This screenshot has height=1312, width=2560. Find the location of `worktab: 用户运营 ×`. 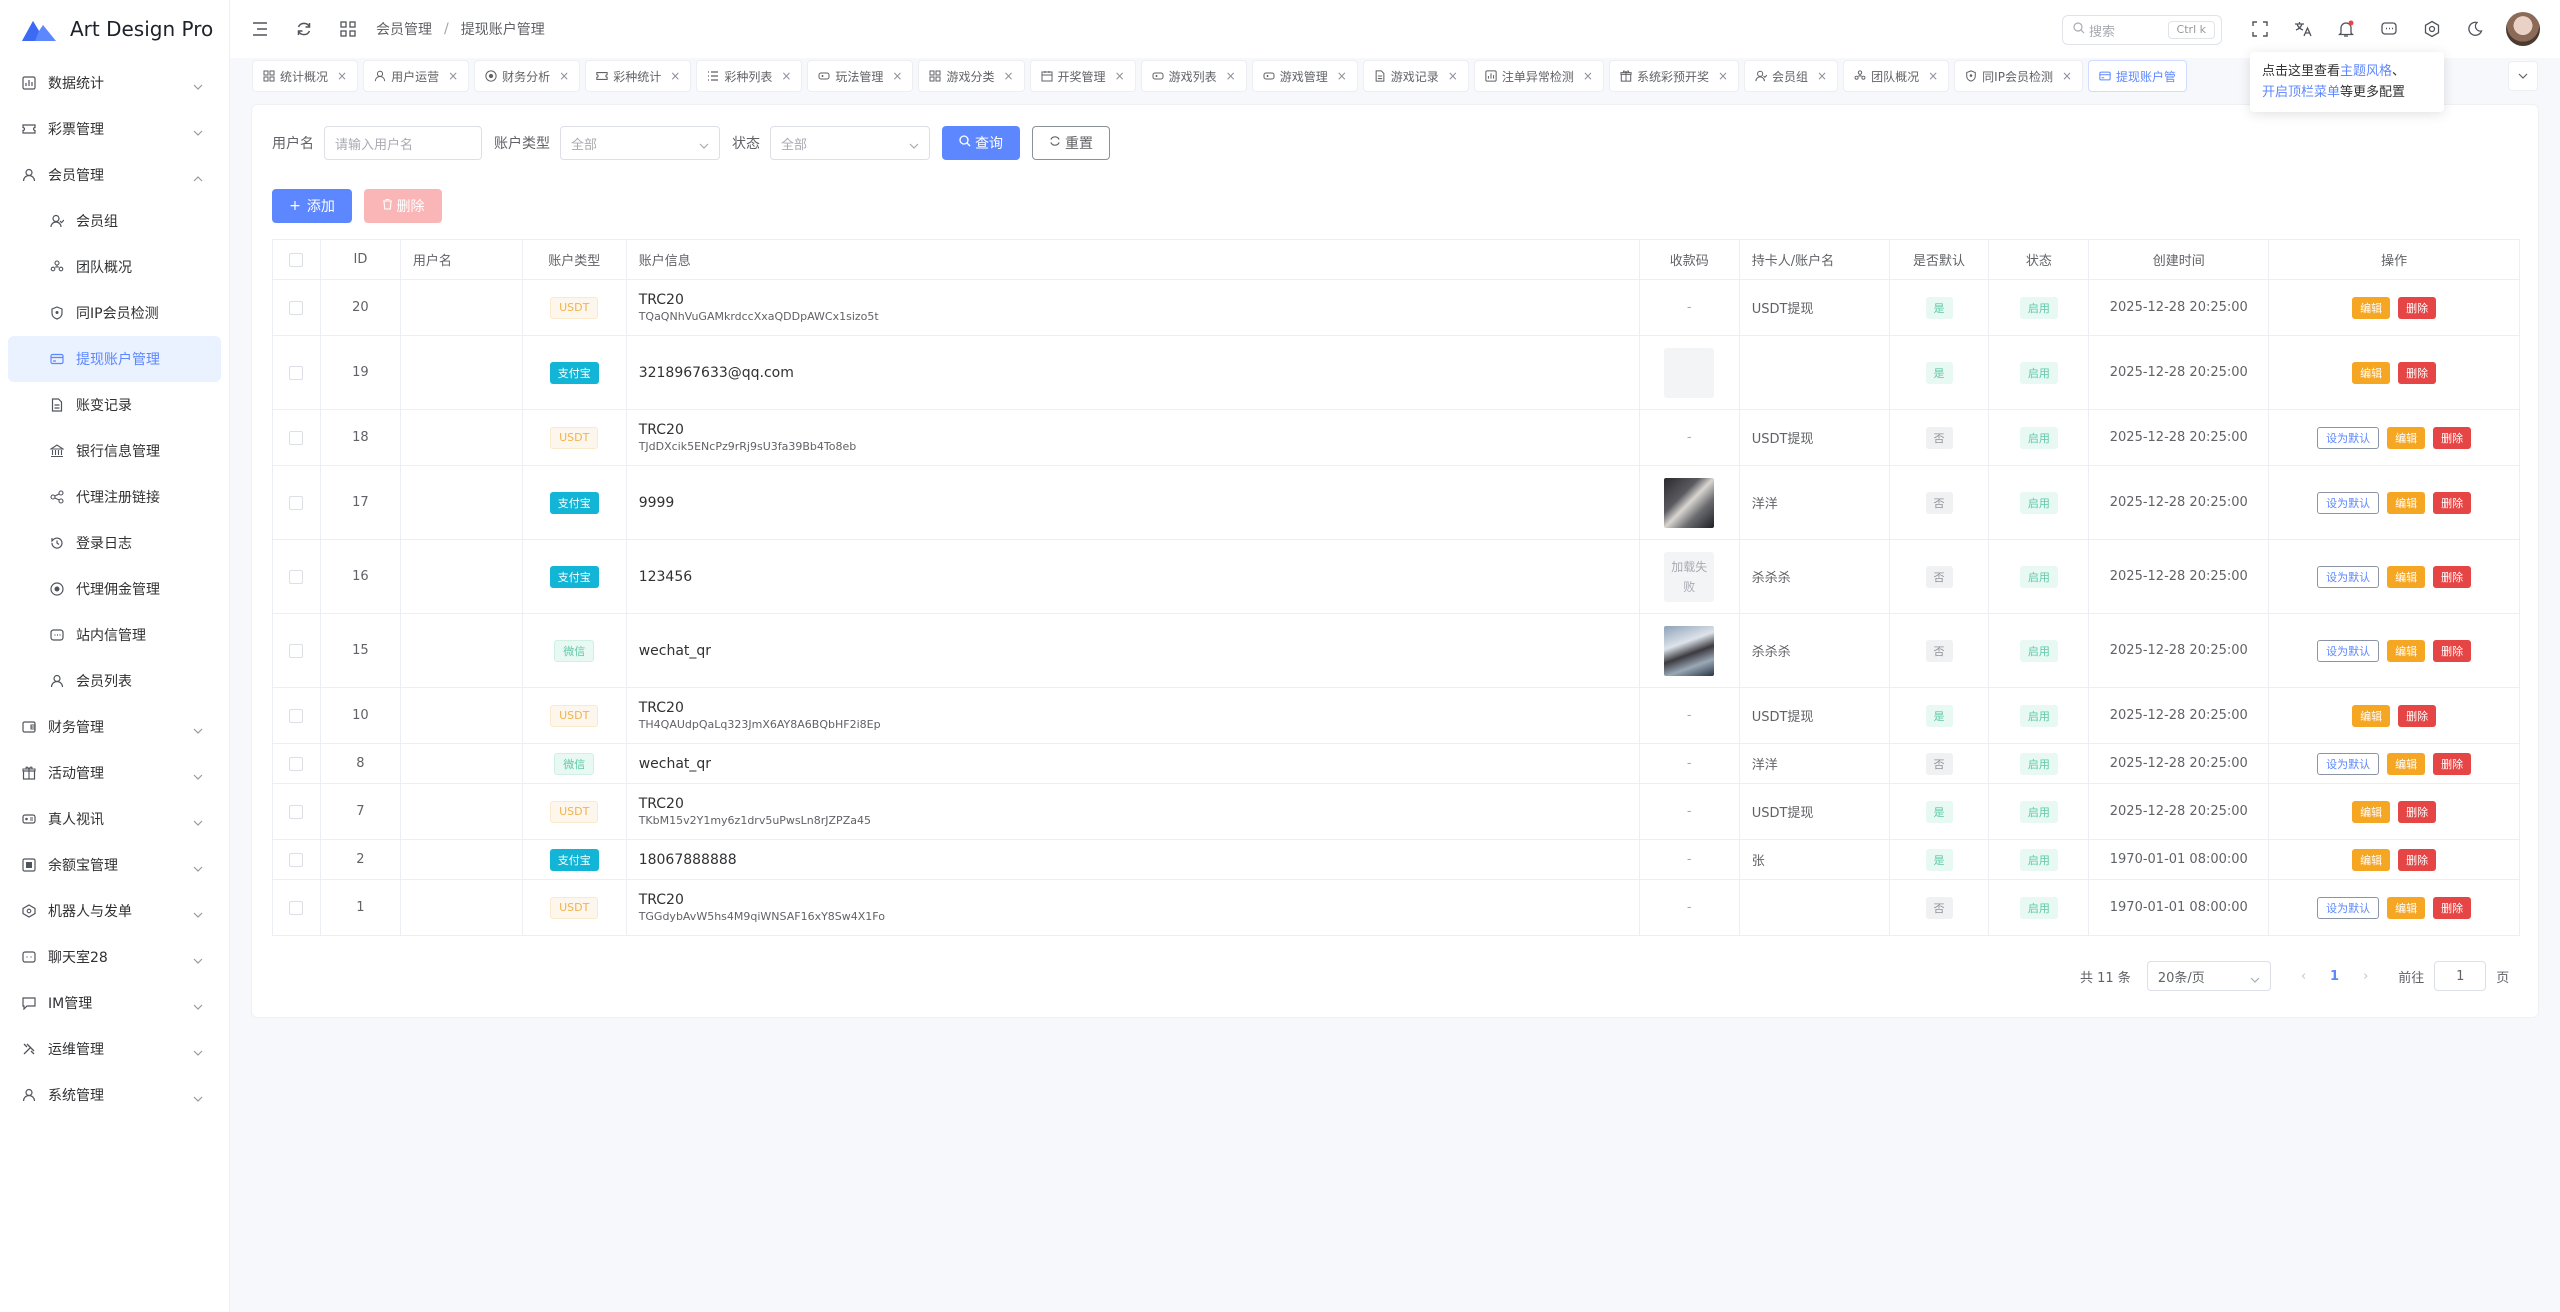

worktab: 用户运营 × is located at coordinates (416, 76).